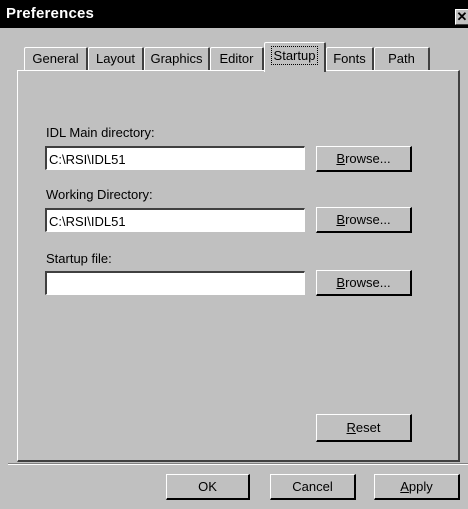 Image resolution: width=468 pixels, height=509 pixels. I want to click on tab-fonts: Fonts, so click(350, 58).